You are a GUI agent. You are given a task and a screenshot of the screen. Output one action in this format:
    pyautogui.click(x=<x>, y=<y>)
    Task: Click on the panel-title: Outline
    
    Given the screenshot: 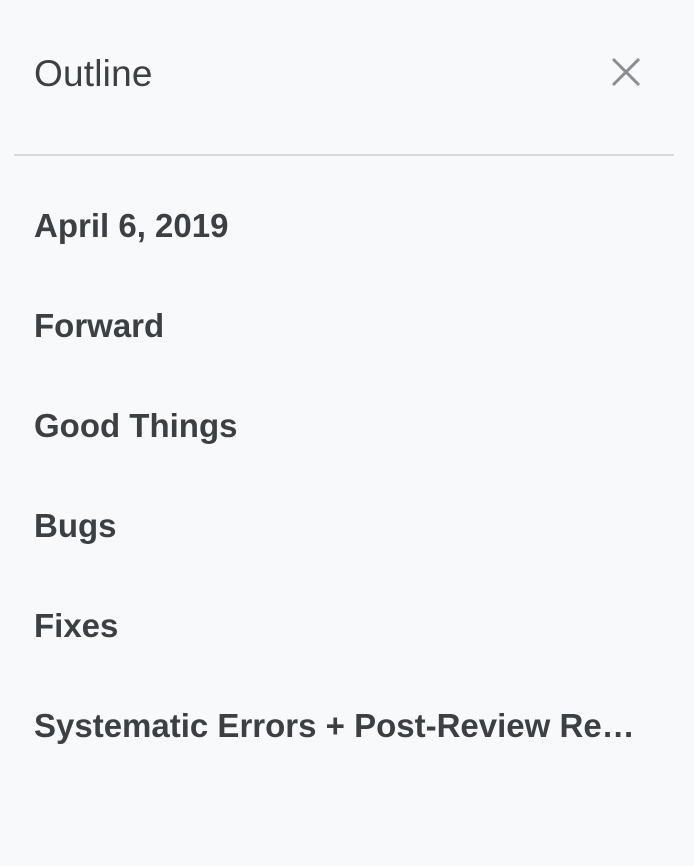 What is the action you would take?
    pyautogui.click(x=93, y=73)
    